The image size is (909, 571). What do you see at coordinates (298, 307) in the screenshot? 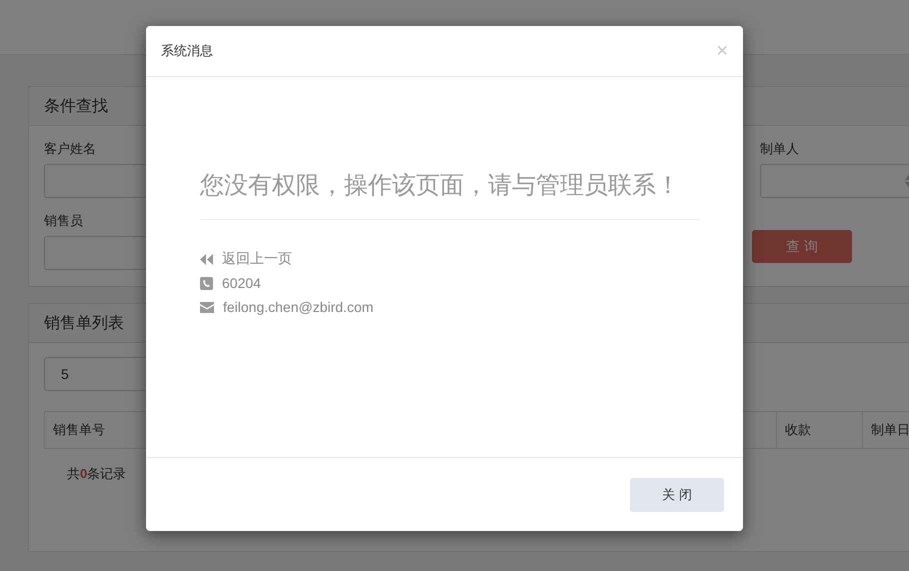
I see `contact-text: feilong.chen@zbird.com` at bounding box center [298, 307].